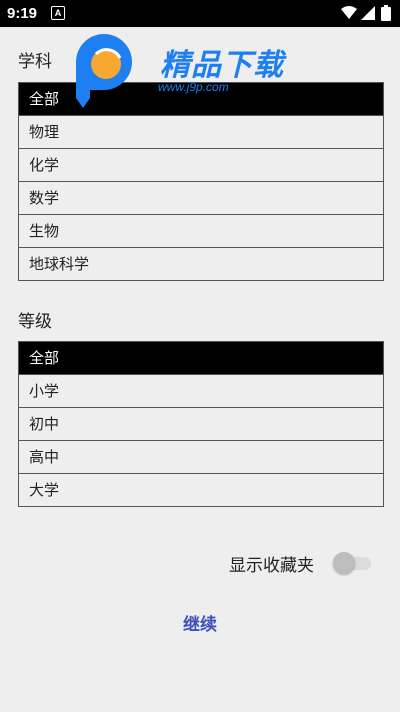 This screenshot has width=400, height=712. I want to click on subject-item-chemistry: 化学, so click(201, 165).